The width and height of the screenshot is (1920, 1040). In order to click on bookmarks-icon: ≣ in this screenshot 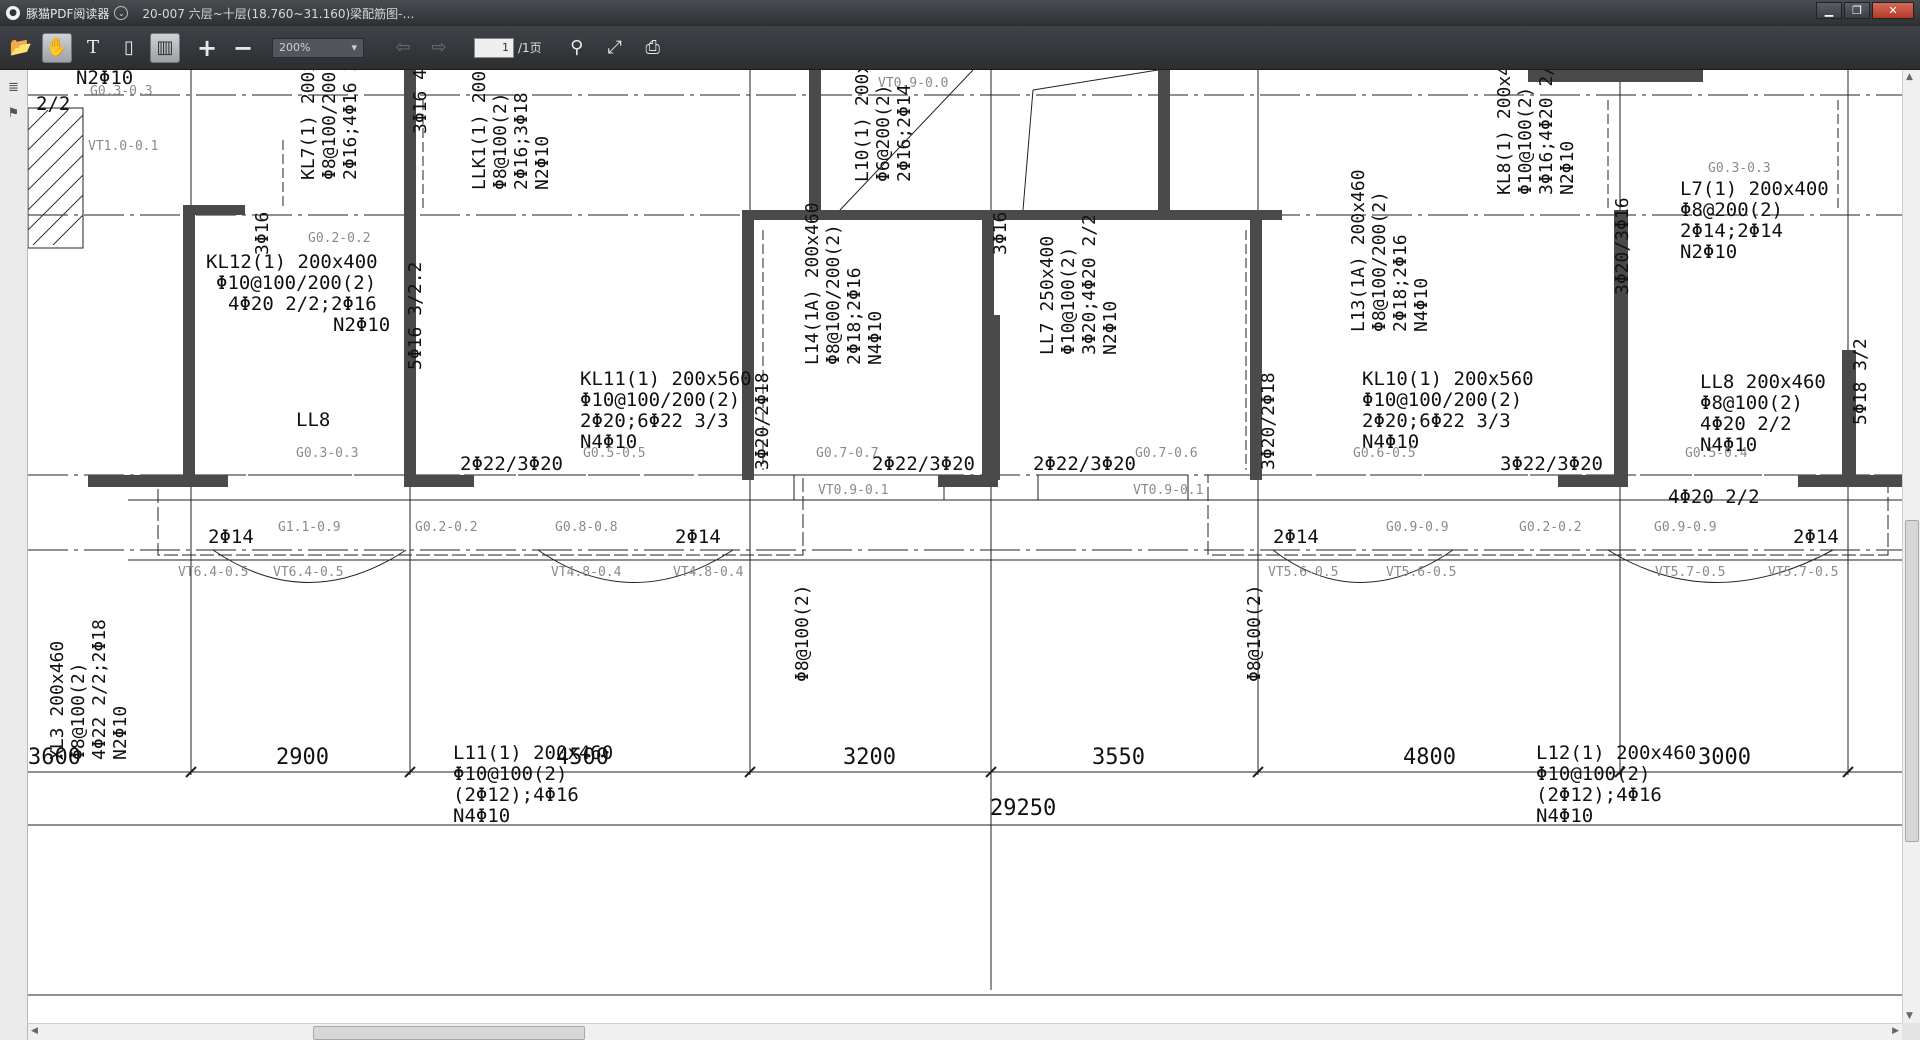, I will do `click(14, 87)`.